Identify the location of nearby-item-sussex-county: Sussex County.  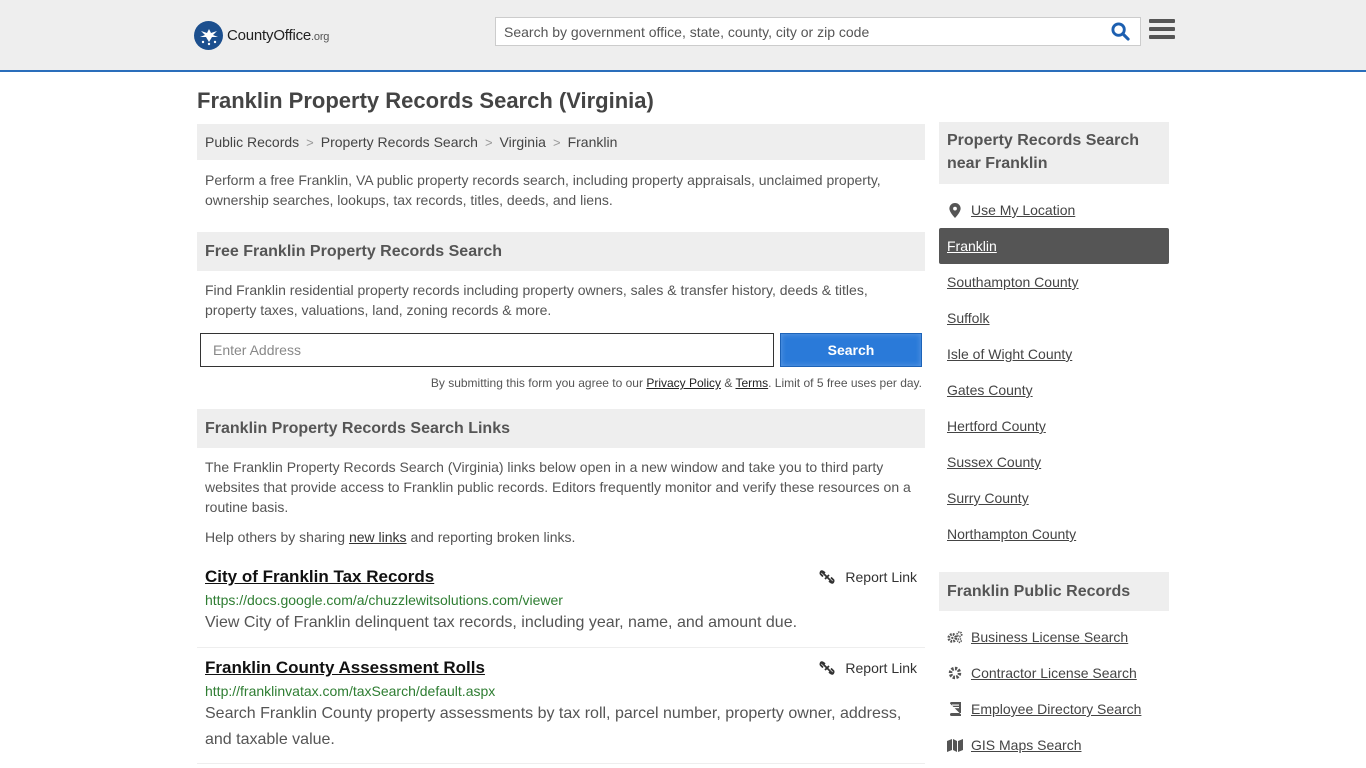
(1054, 462).